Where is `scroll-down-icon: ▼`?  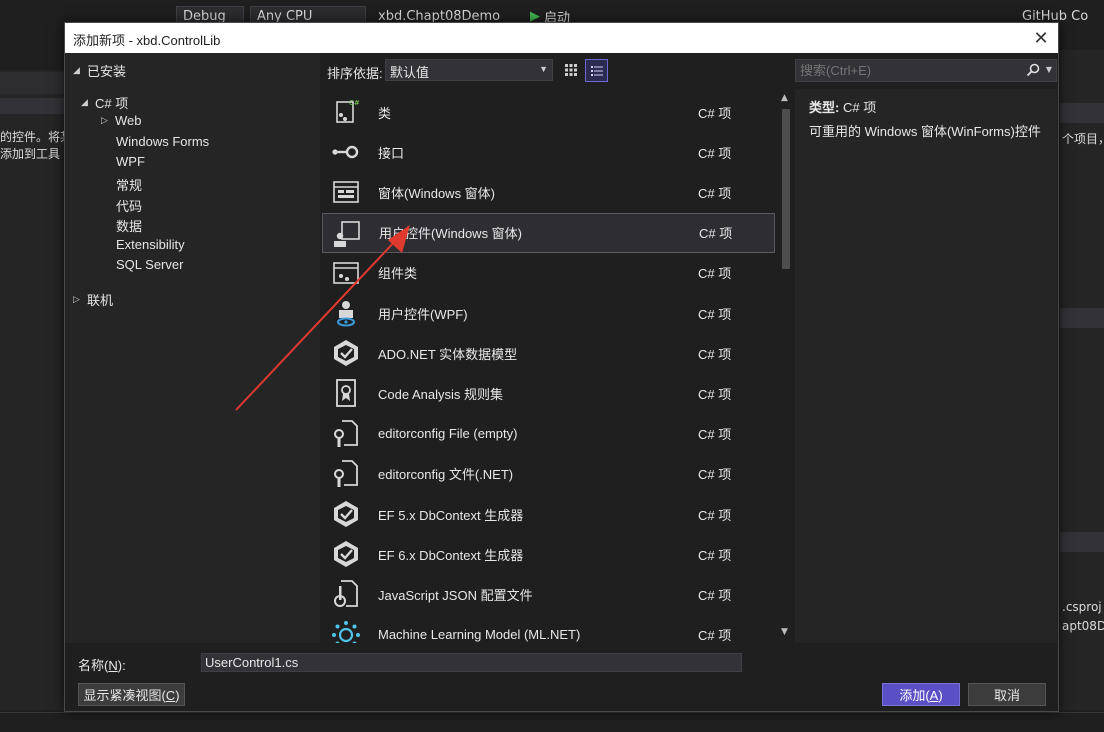 scroll-down-icon: ▼ is located at coordinates (784, 632).